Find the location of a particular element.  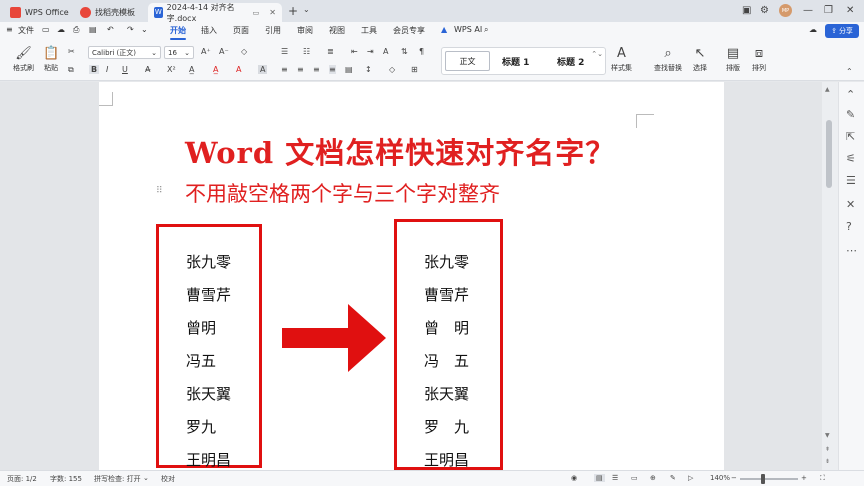

zoom-slider-knob is located at coordinates (763, 479).